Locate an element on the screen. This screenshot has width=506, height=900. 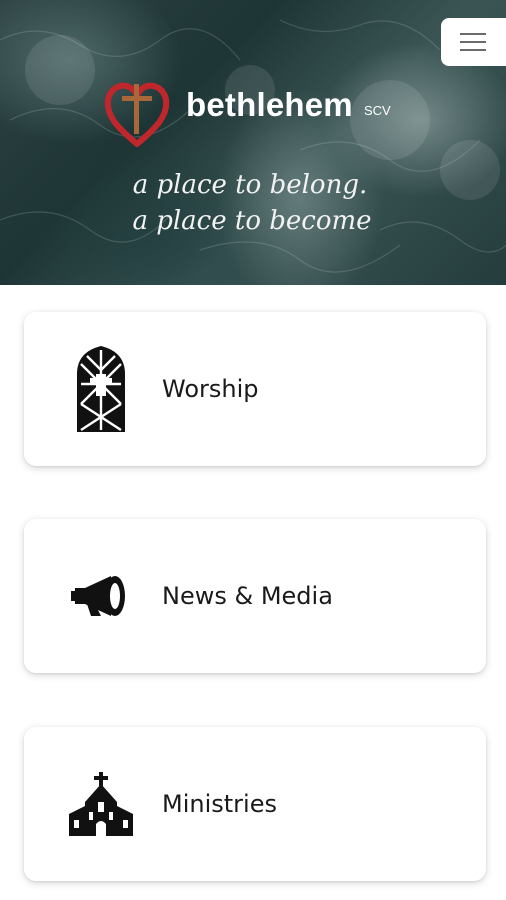
megaphone-icon is located at coordinates (101, 596).